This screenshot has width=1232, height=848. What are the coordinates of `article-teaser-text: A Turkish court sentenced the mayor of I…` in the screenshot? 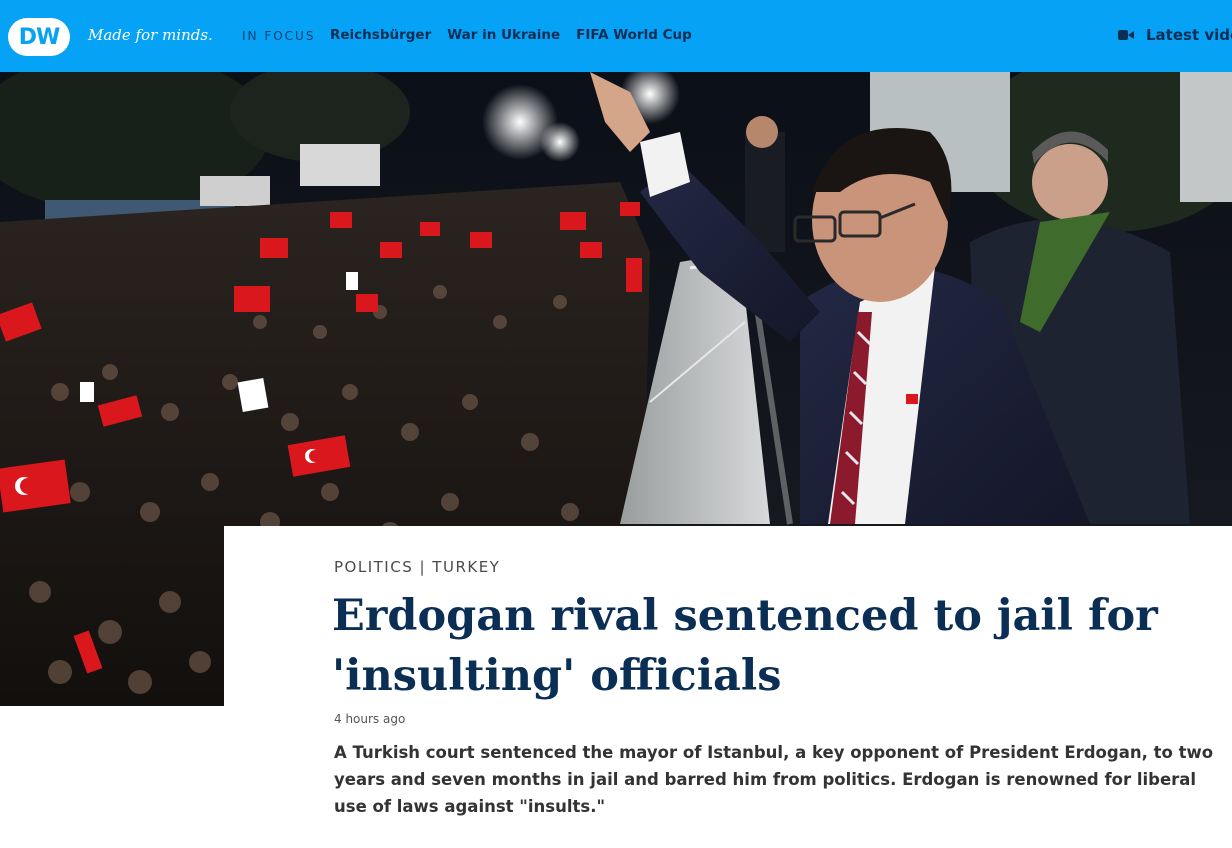 It's located at (774, 779).